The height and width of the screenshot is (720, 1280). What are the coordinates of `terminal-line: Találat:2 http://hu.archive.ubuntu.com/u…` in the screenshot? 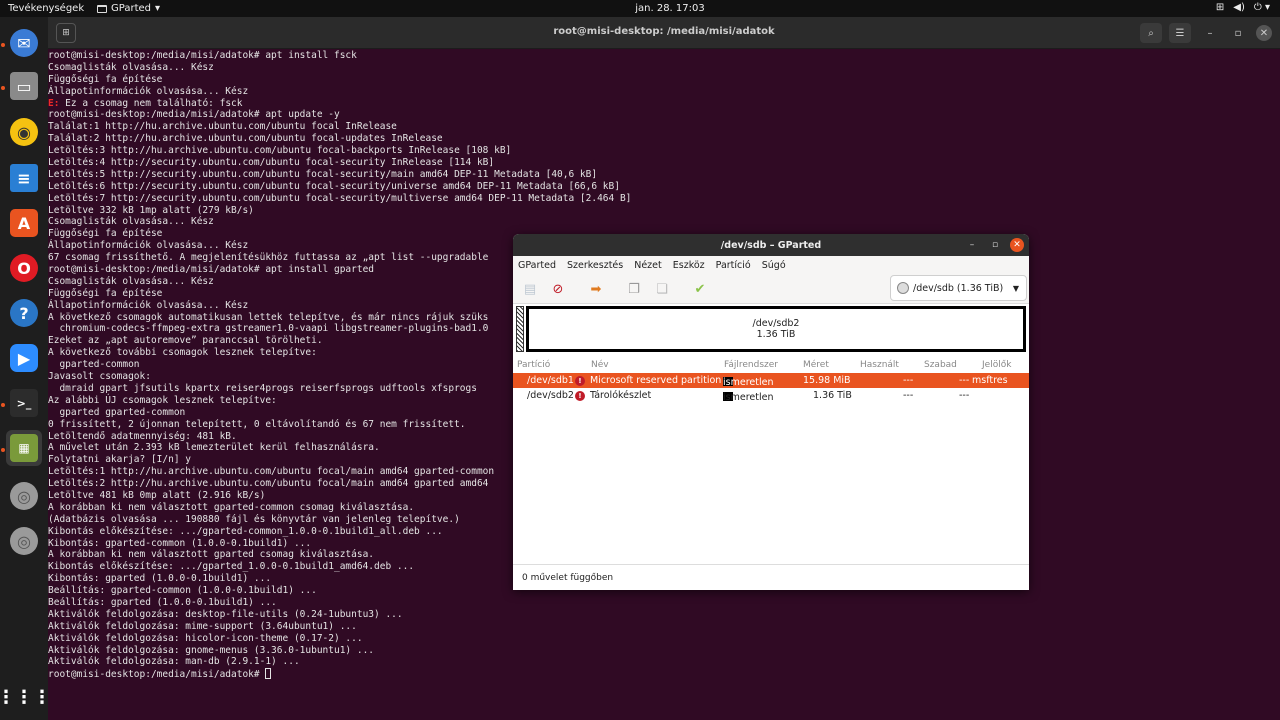 It's located at (245, 139).